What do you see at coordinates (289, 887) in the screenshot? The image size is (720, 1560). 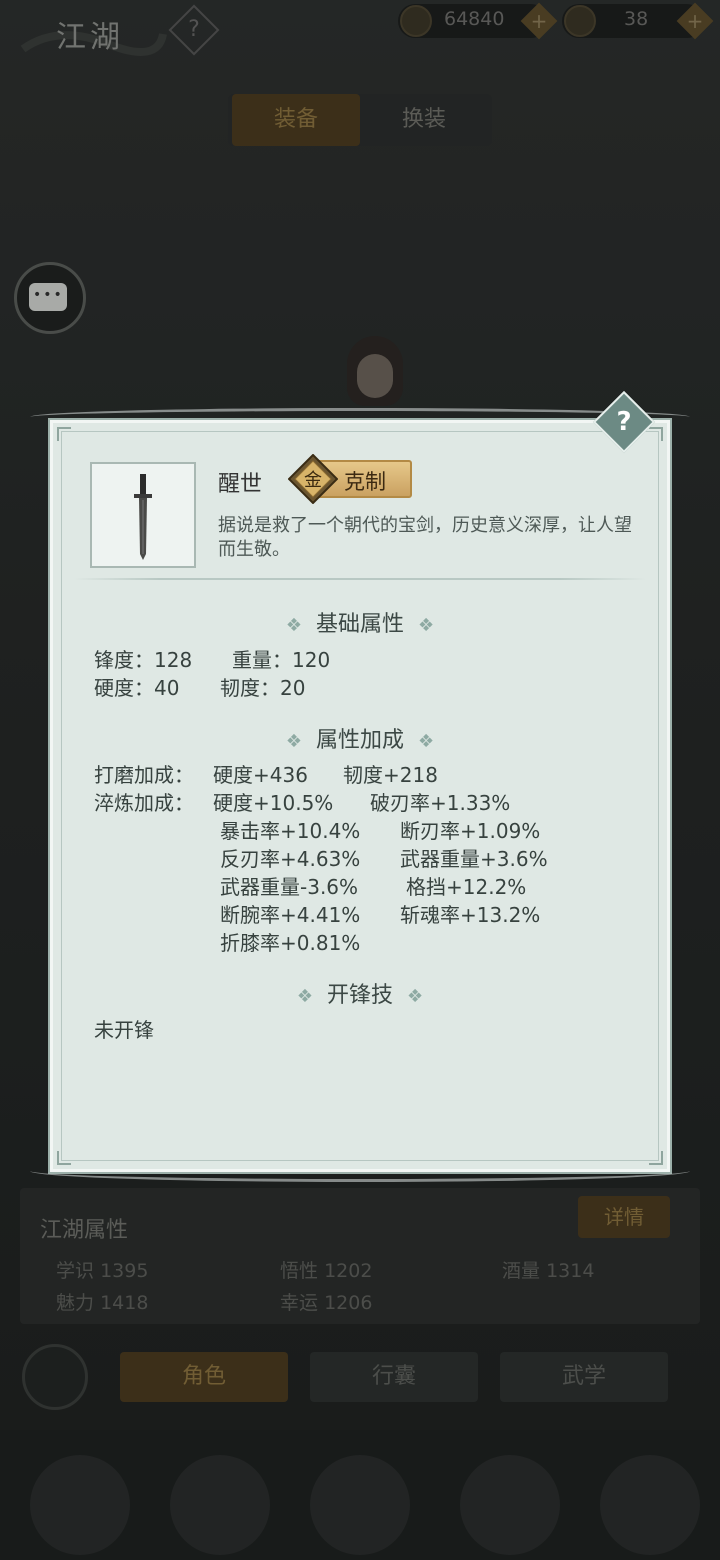 I see `tempering-bonus: 武器重量-3.6%` at bounding box center [289, 887].